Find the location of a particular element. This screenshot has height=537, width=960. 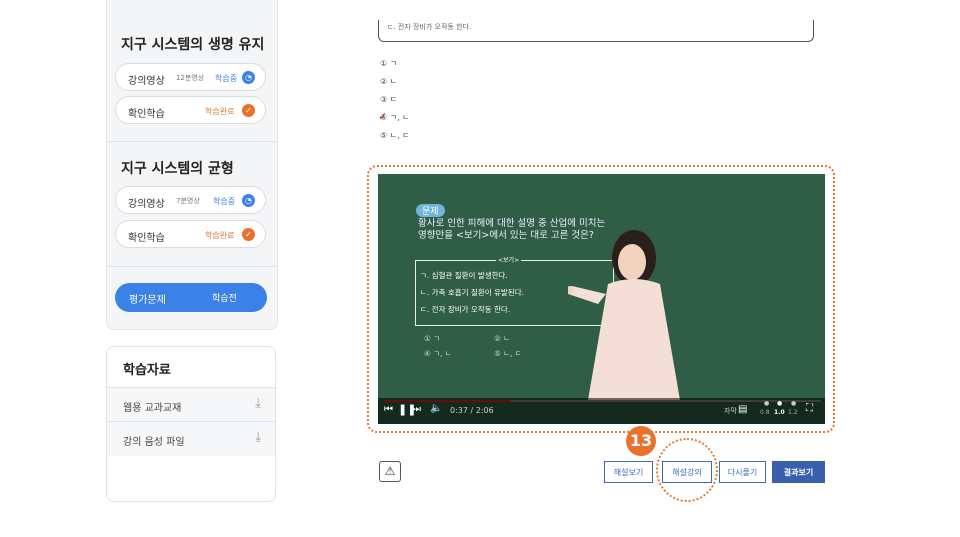

resources-title: 학습자료 is located at coordinates (147, 370).